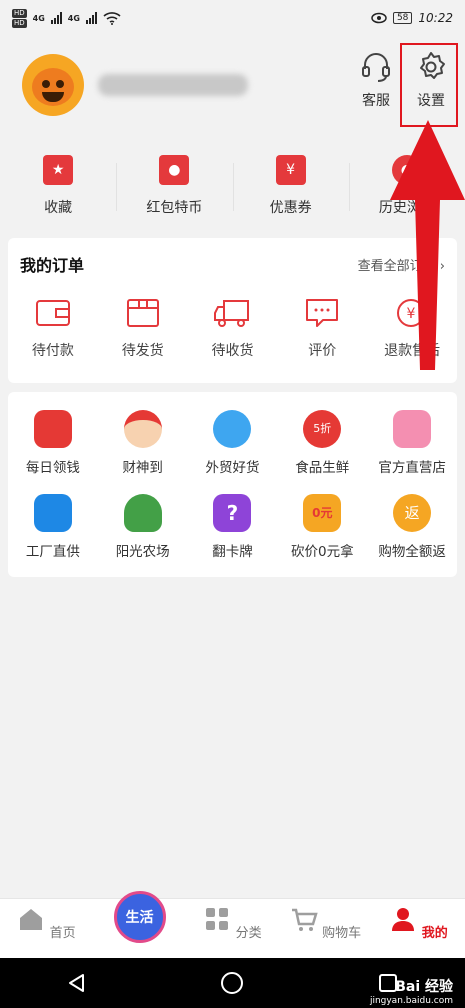 This screenshot has height=1008, width=465. I want to click on apple-icon: 5折, so click(322, 429).